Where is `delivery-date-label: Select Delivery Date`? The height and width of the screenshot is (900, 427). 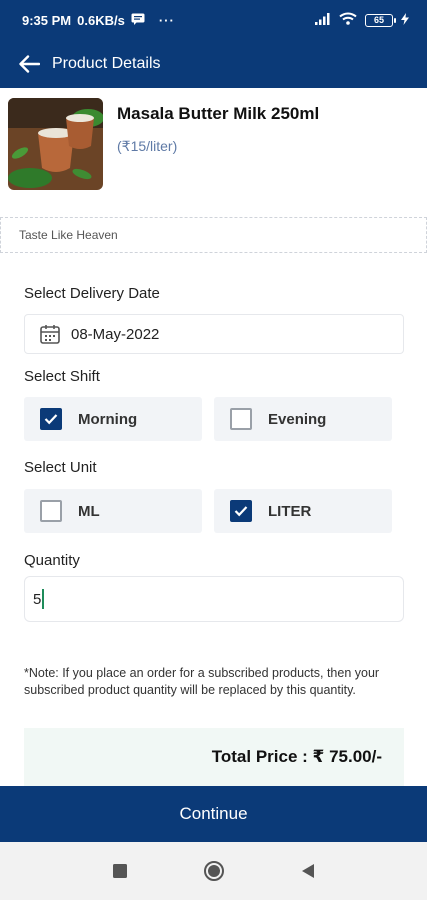 delivery-date-label: Select Delivery Date is located at coordinates (92, 293).